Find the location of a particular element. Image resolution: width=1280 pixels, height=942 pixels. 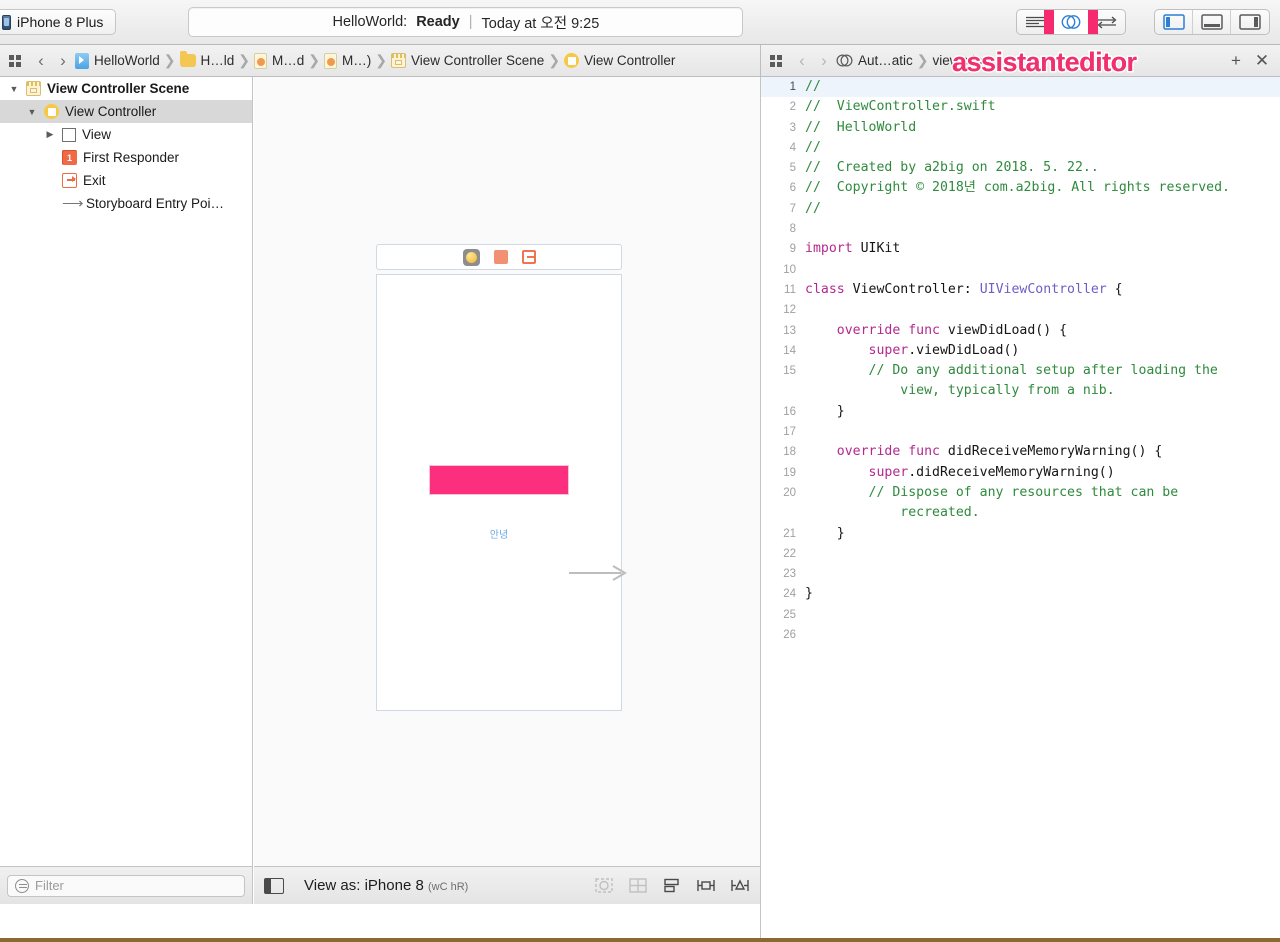

code-line: 24} is located at coordinates (1020, 594).